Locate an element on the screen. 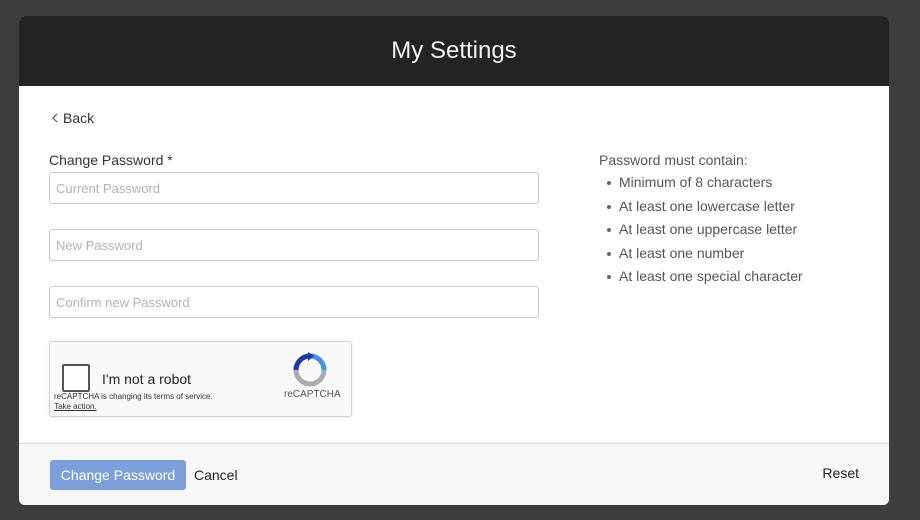 This screenshot has width=920, height=520. new-password-input is located at coordinates (294, 245).